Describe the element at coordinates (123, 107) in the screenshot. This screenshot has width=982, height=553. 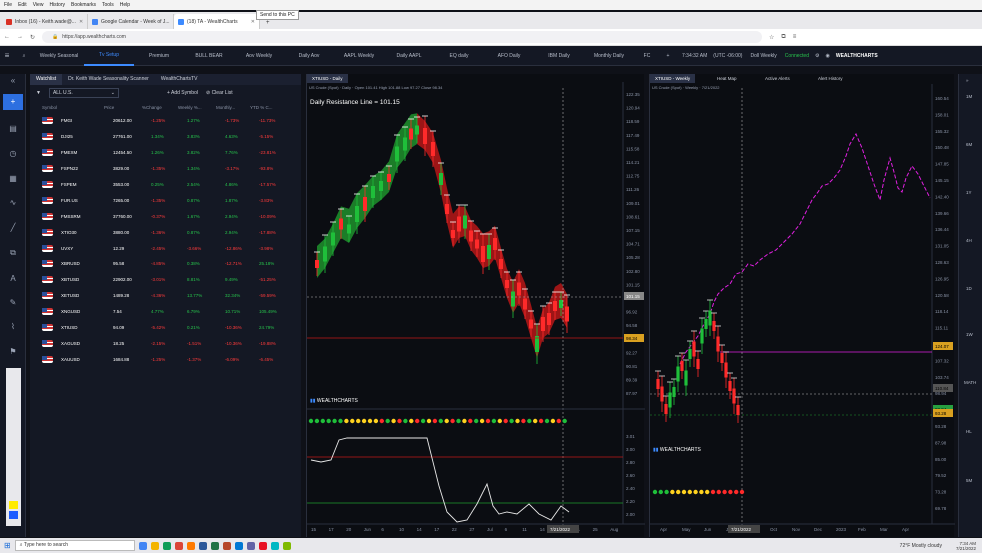
I see `col-price: Price` at that location.